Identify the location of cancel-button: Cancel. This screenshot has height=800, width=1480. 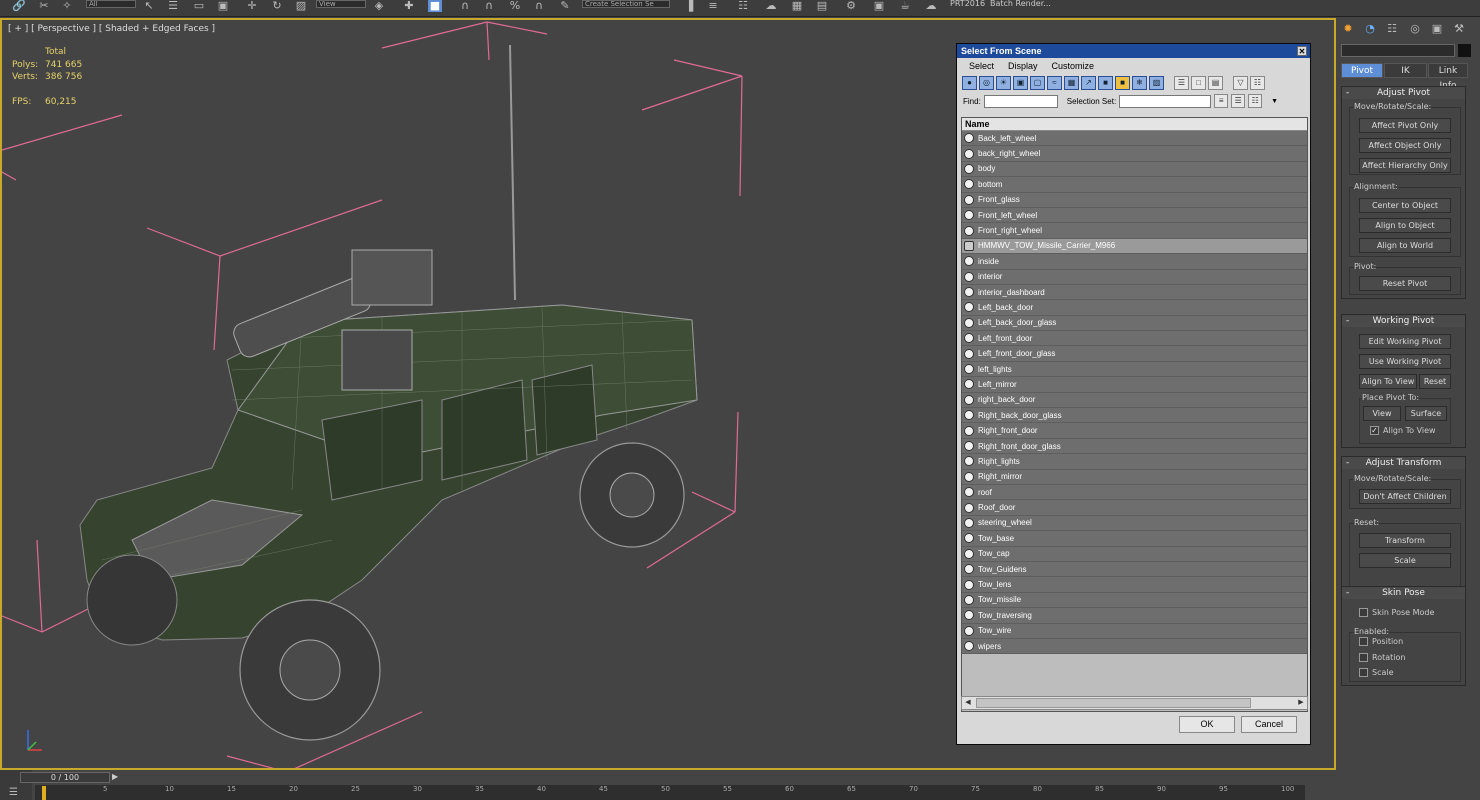
(1269, 724).